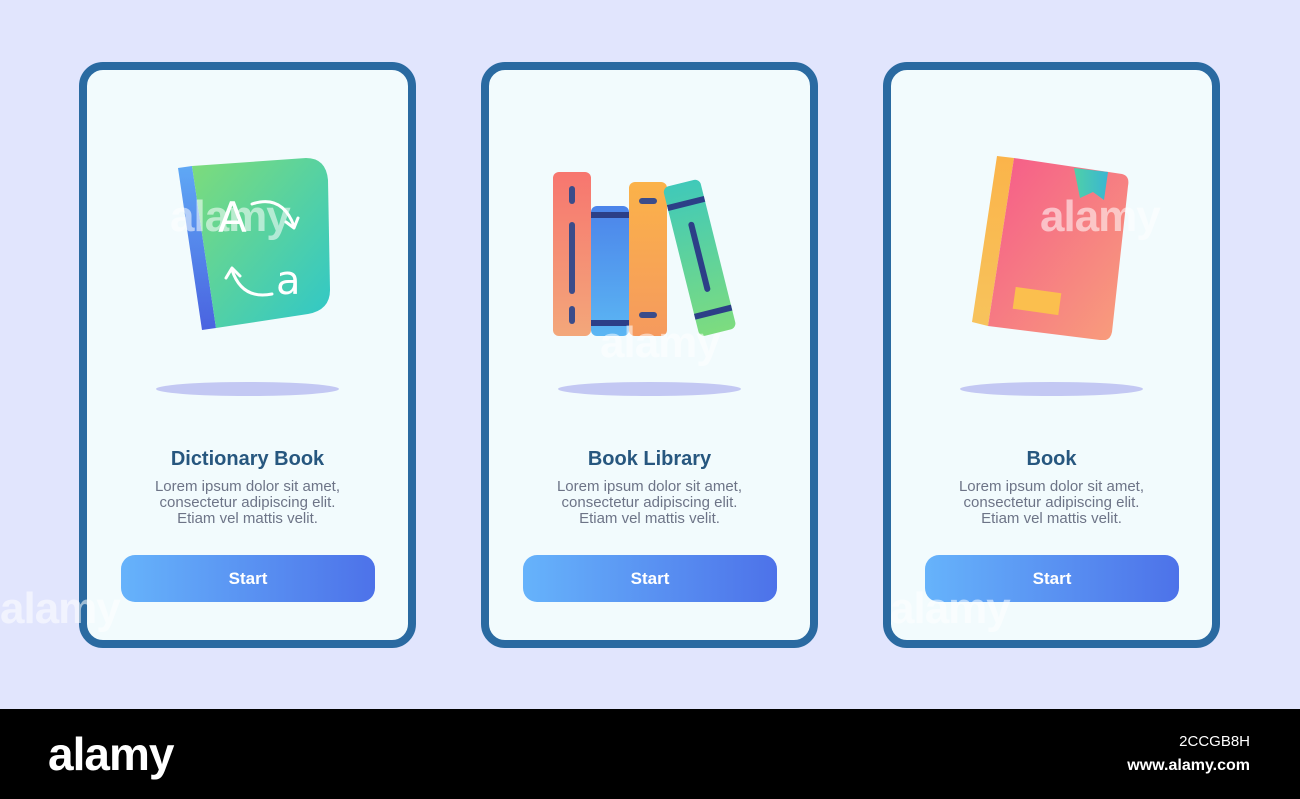 Image resolution: width=1300 pixels, height=799 pixels. What do you see at coordinates (1051, 459) in the screenshot?
I see `card-title: Book` at bounding box center [1051, 459].